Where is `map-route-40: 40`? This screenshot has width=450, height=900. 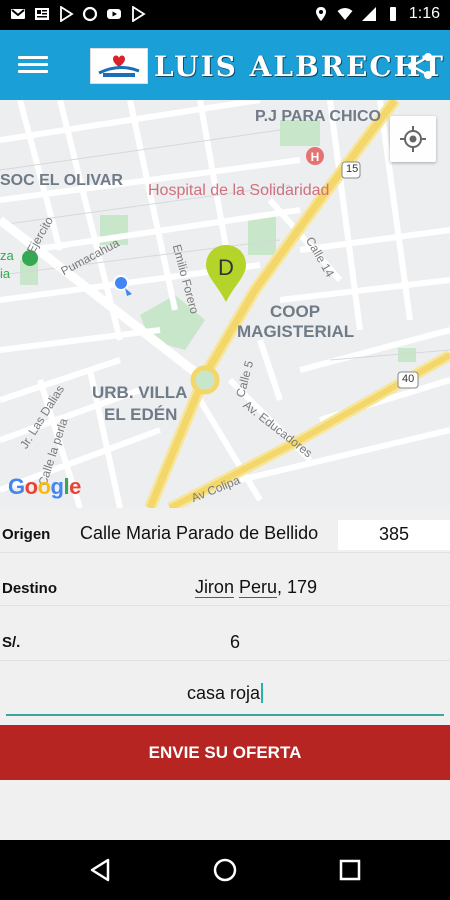 map-route-40: 40 is located at coordinates (408, 379).